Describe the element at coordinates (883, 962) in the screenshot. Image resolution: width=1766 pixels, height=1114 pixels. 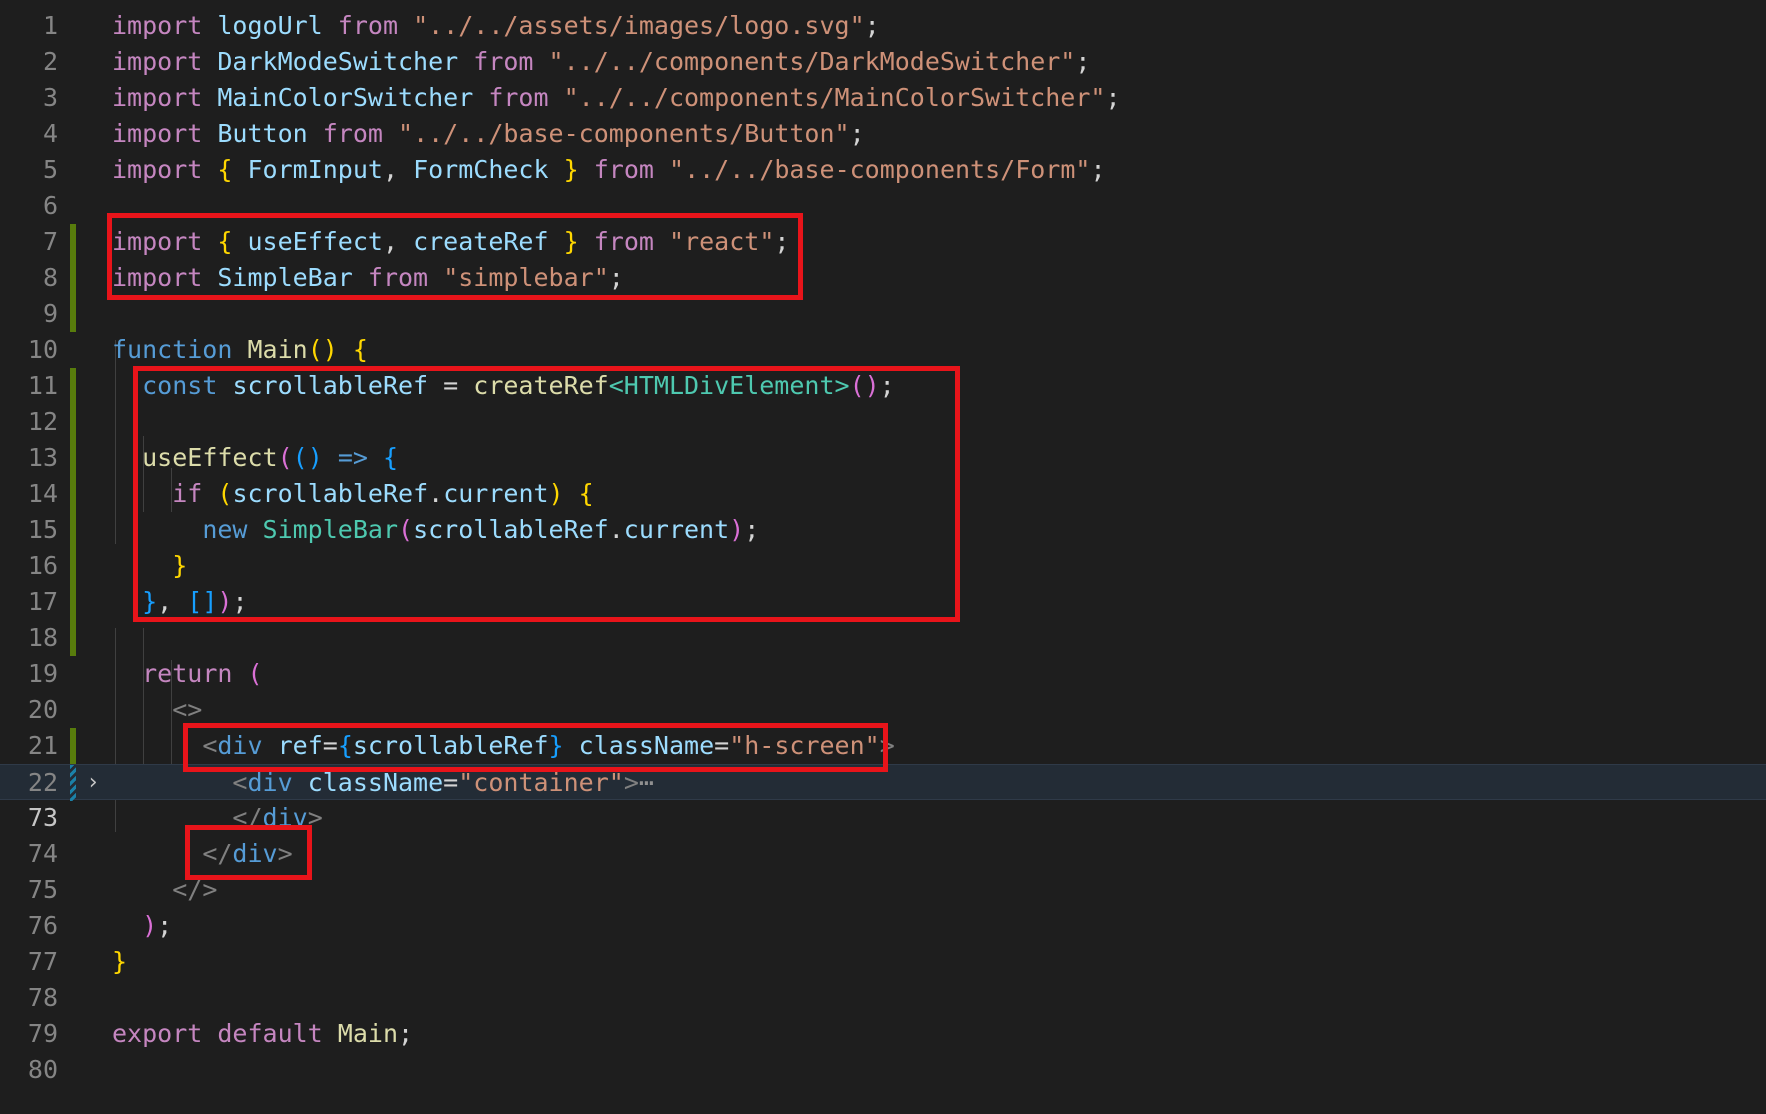
I see `code-line-77: 77}` at that location.